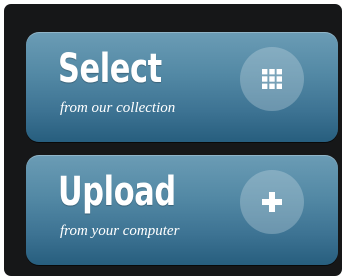 The width and height of the screenshot is (342, 278). Describe the element at coordinates (118, 108) in the screenshot. I see `select-button-subtitle: from our collection` at that location.